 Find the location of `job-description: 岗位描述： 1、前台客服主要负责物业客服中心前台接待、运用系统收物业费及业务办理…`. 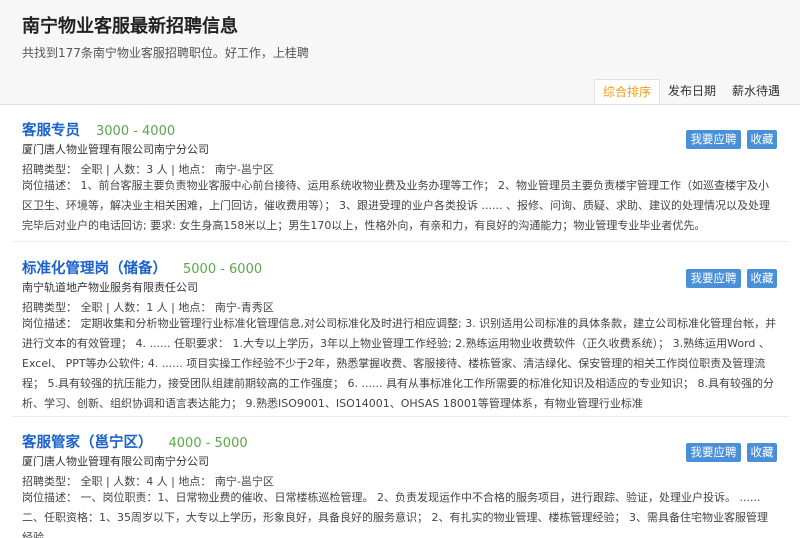

job-description: 岗位描述： 1、前台客服主要负责物业客服中心前台接待、运用系统收物业费及业务办理… is located at coordinates (396, 205).